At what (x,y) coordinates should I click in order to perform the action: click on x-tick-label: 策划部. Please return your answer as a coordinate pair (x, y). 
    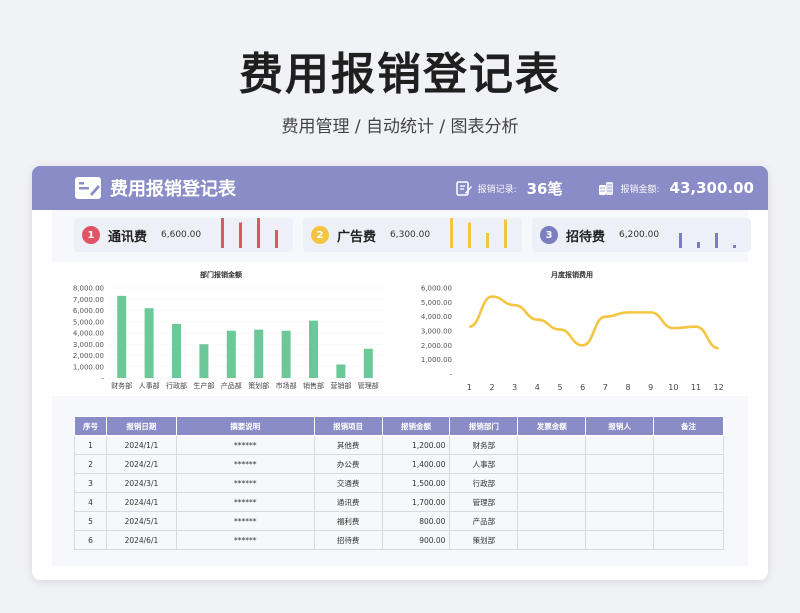
    Looking at the image, I should click on (258, 385).